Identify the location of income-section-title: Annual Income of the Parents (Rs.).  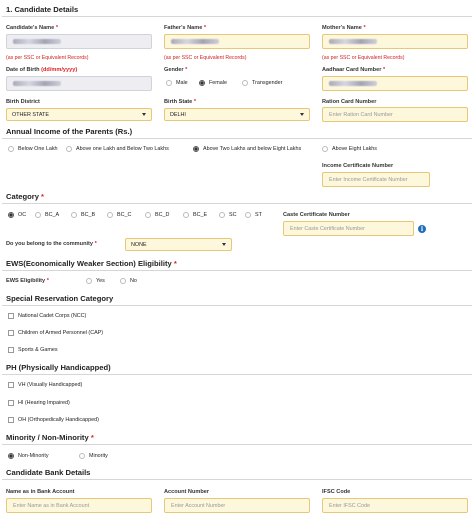
(69, 131).